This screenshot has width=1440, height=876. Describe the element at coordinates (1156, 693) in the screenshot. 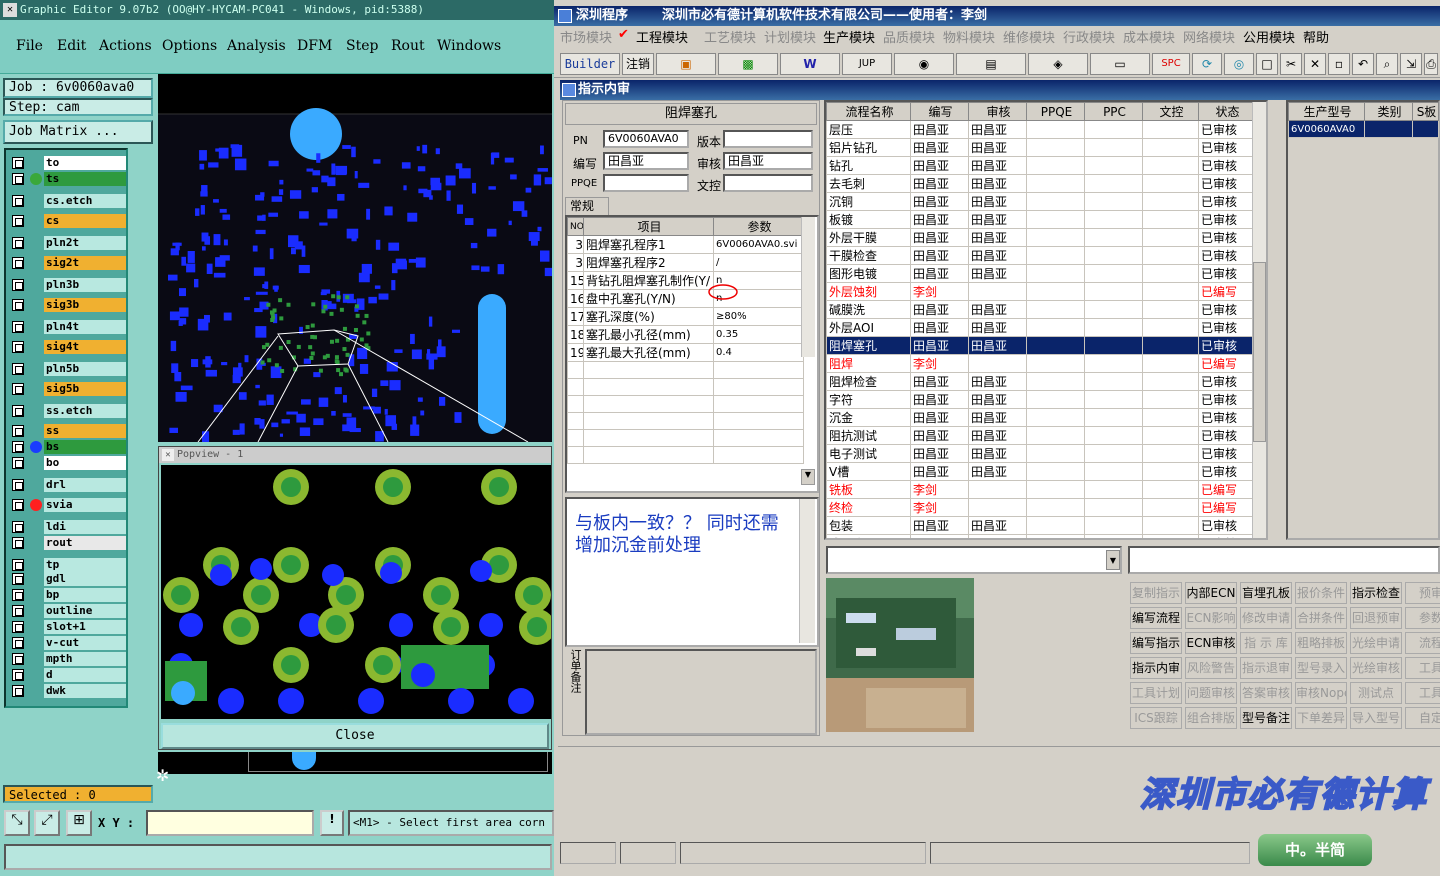

I see `action-button: 工具计划` at that location.